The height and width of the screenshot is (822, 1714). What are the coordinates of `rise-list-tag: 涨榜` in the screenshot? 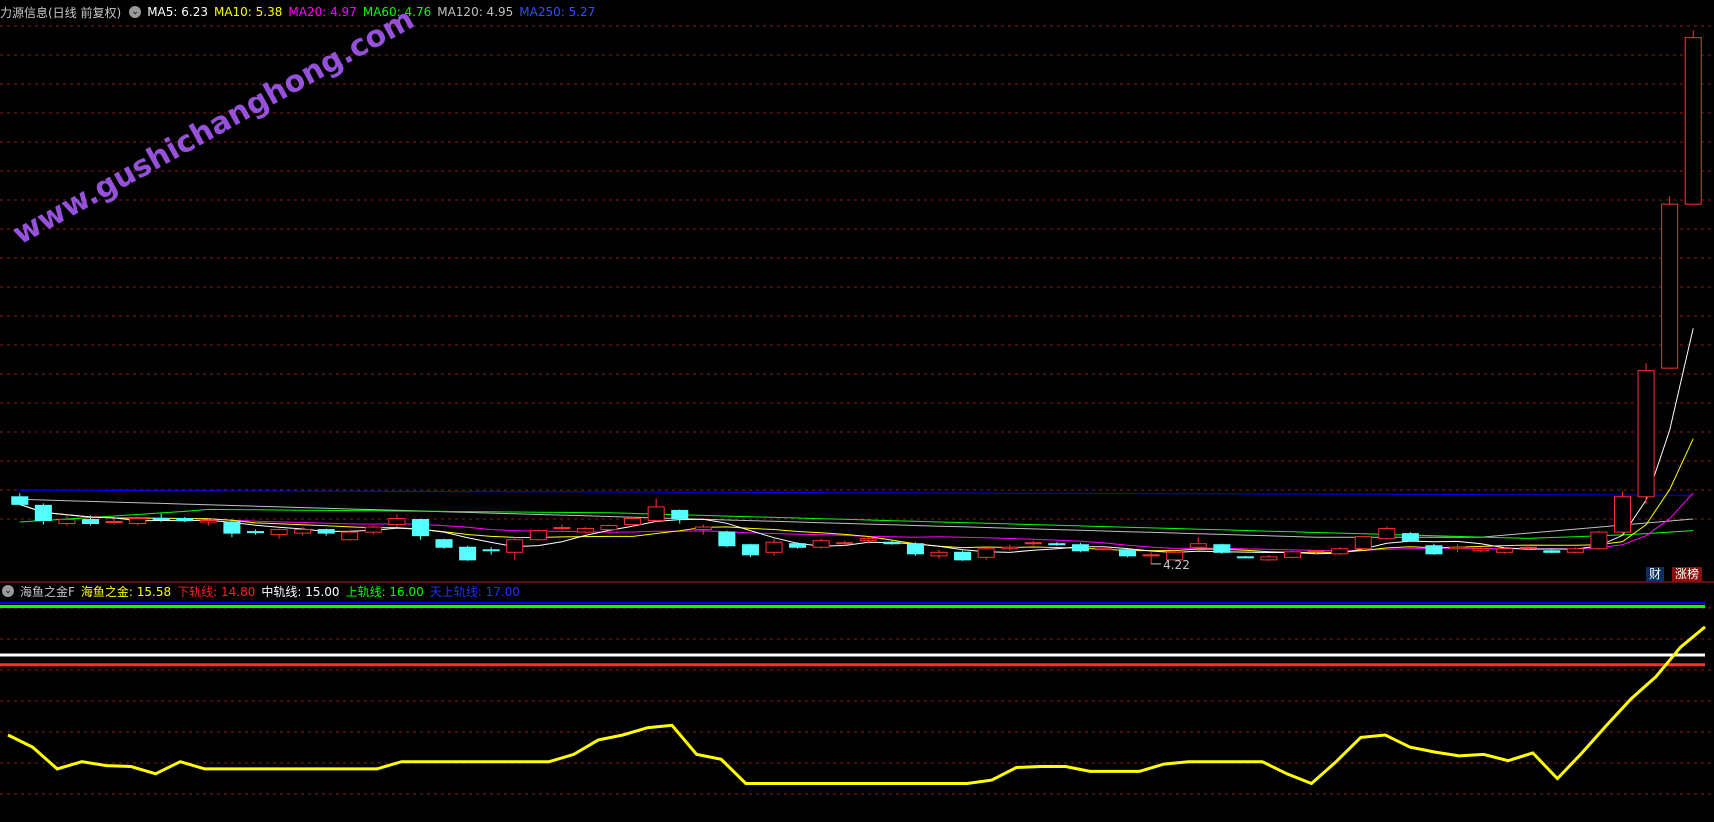 It's located at (1687, 574).